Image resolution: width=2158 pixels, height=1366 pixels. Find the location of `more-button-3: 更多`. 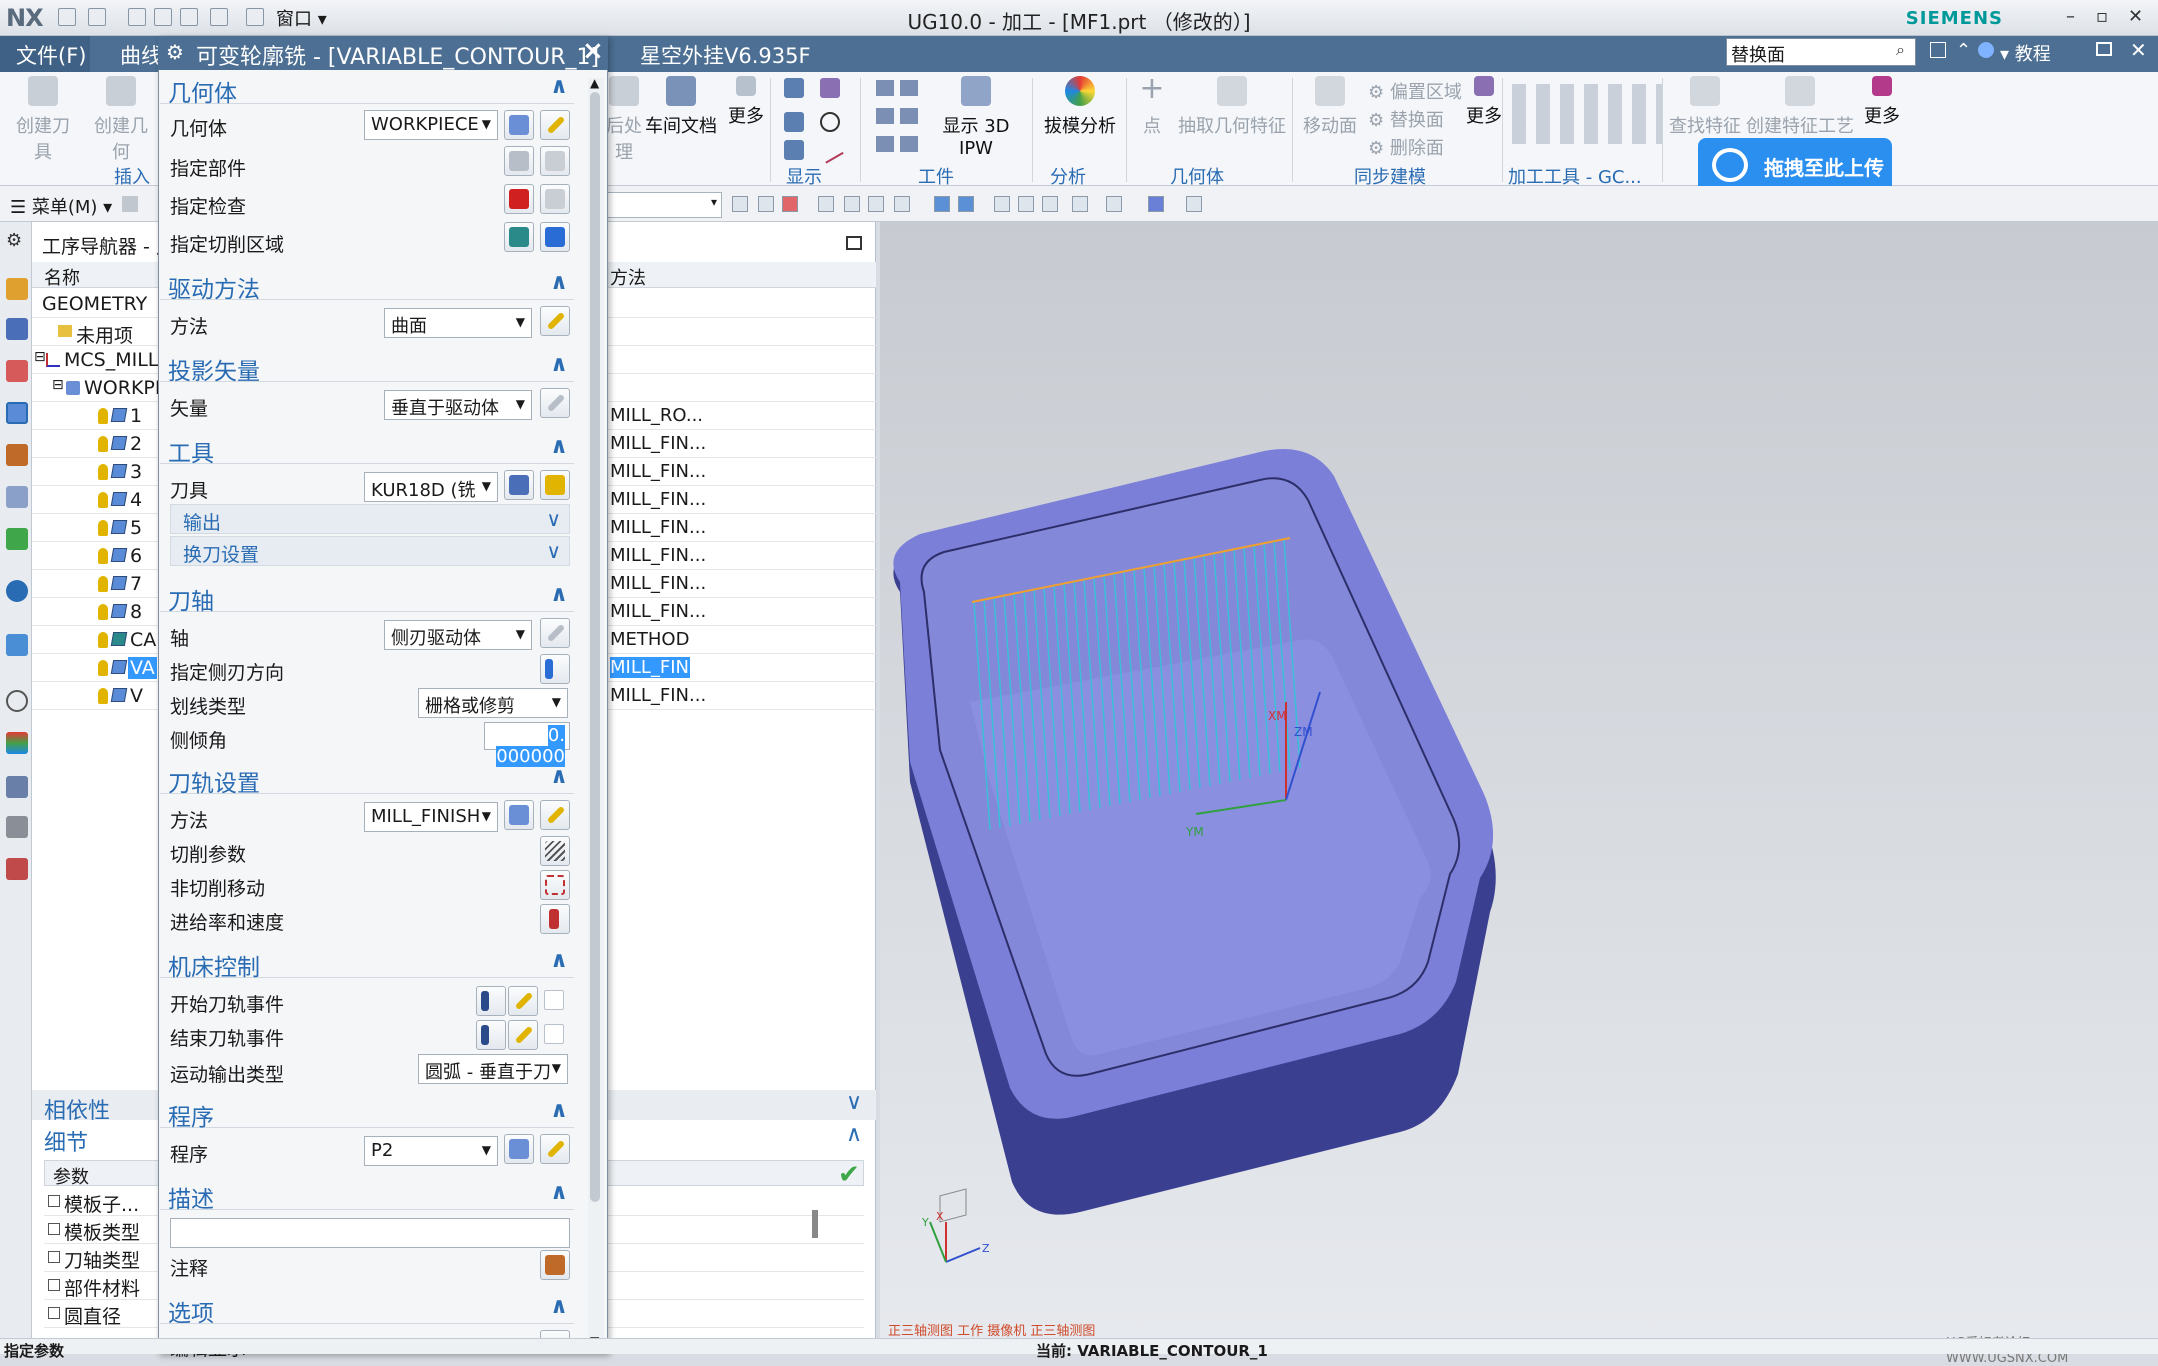

more-button-3: 更多 is located at coordinates (1882, 102).